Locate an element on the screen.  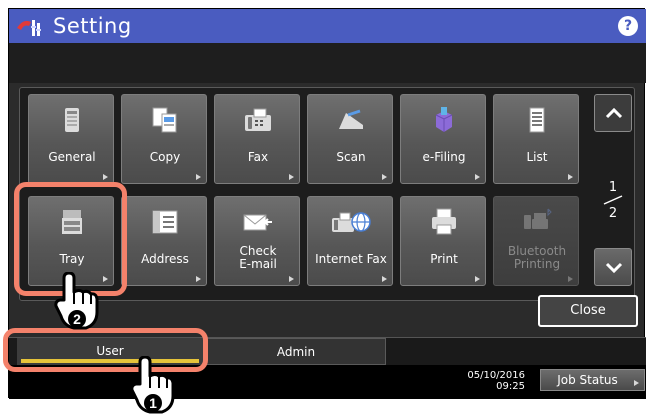
tab-admin-label: Admin is located at coordinates (296, 352).